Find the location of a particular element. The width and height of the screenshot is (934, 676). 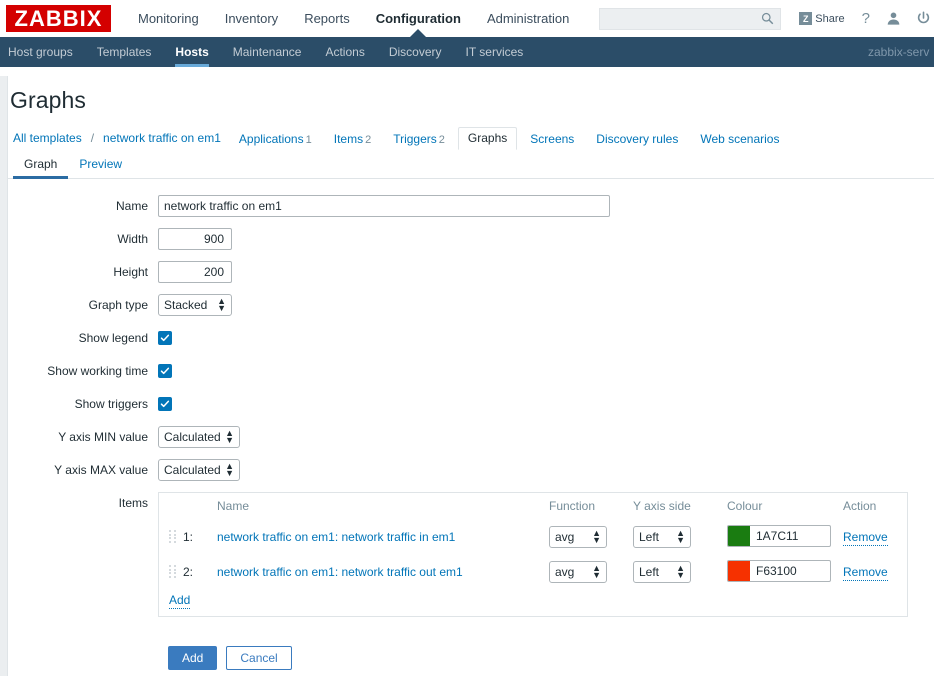

add-item-link: Add is located at coordinates (180, 601).